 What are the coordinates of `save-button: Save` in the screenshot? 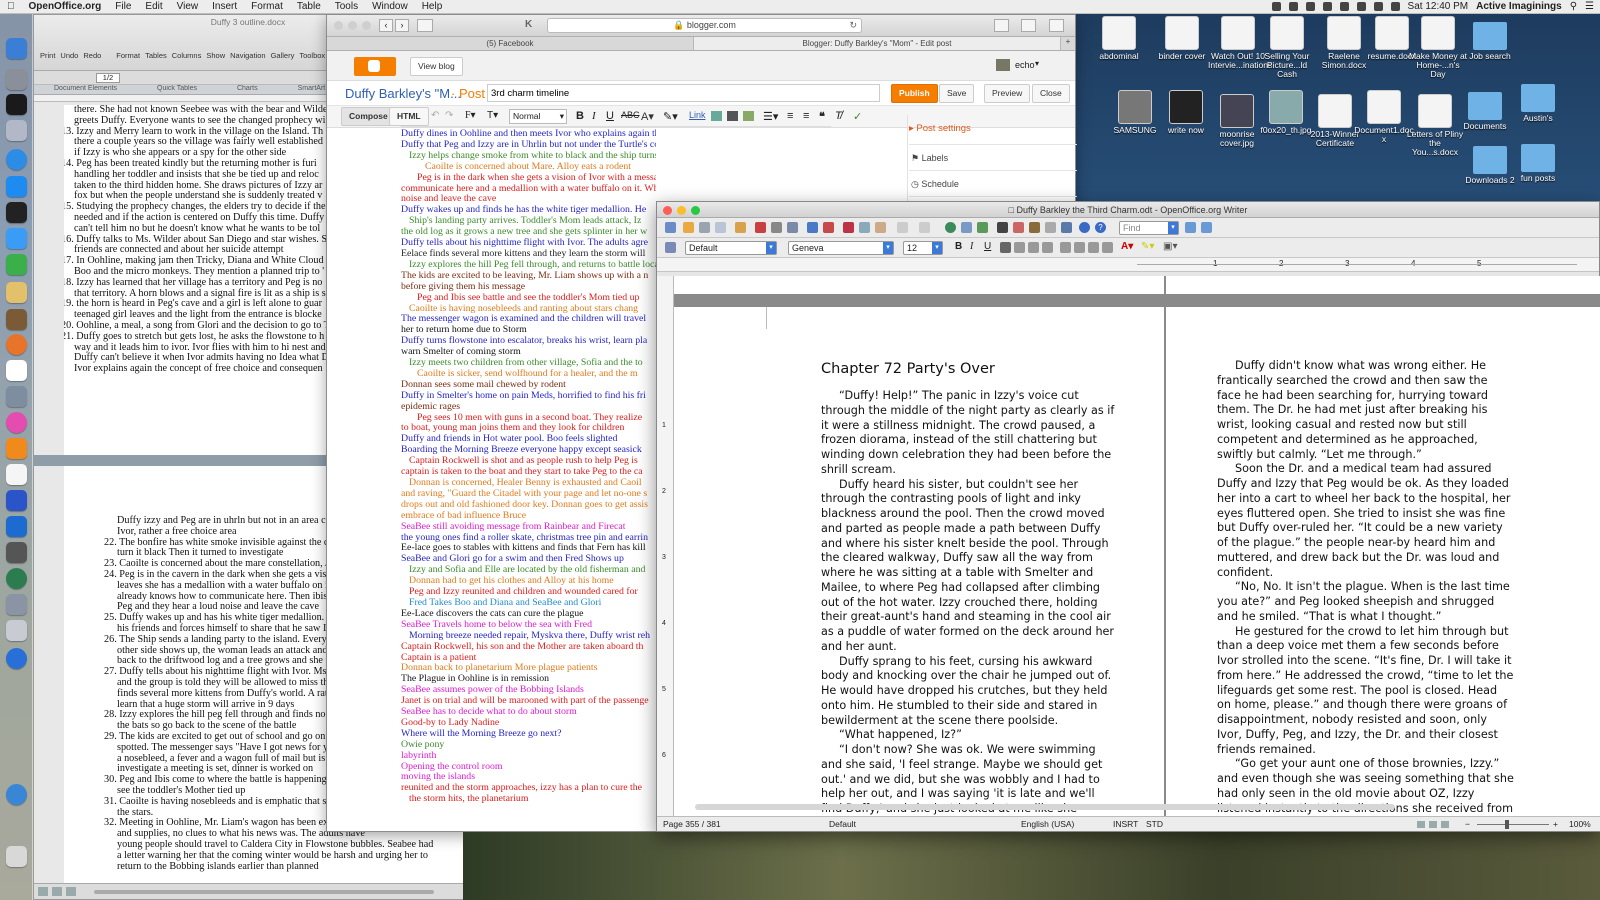 It's located at (957, 93).